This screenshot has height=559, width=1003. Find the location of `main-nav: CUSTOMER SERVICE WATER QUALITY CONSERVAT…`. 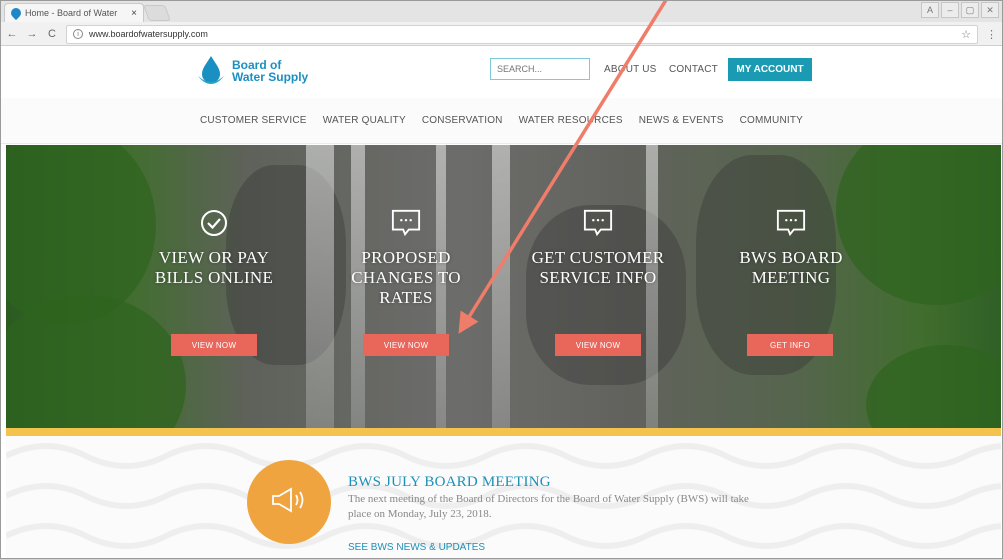

main-nav: CUSTOMER SERVICE WATER QUALITY CONSERVAT… is located at coordinates (501, 121).